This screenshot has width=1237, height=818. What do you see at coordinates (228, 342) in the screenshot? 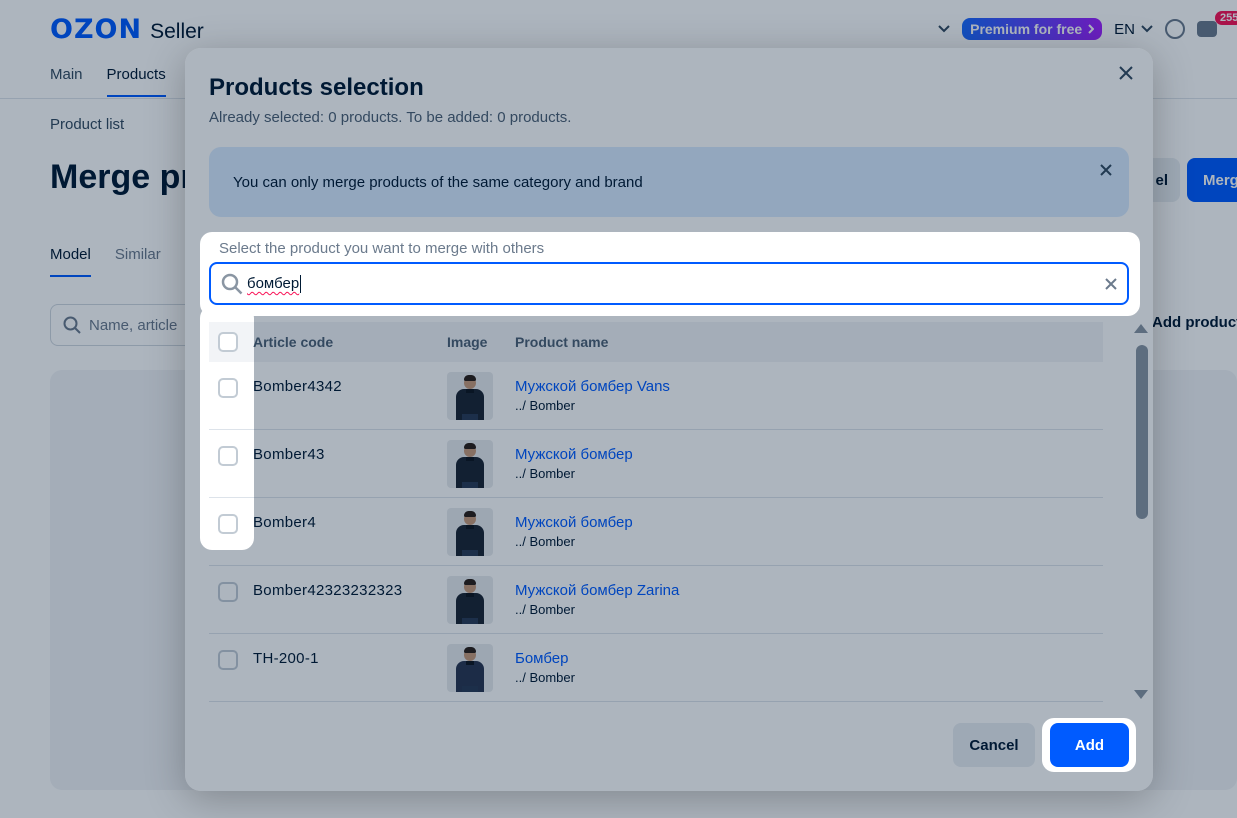
I see `select-all-checkbox` at bounding box center [228, 342].